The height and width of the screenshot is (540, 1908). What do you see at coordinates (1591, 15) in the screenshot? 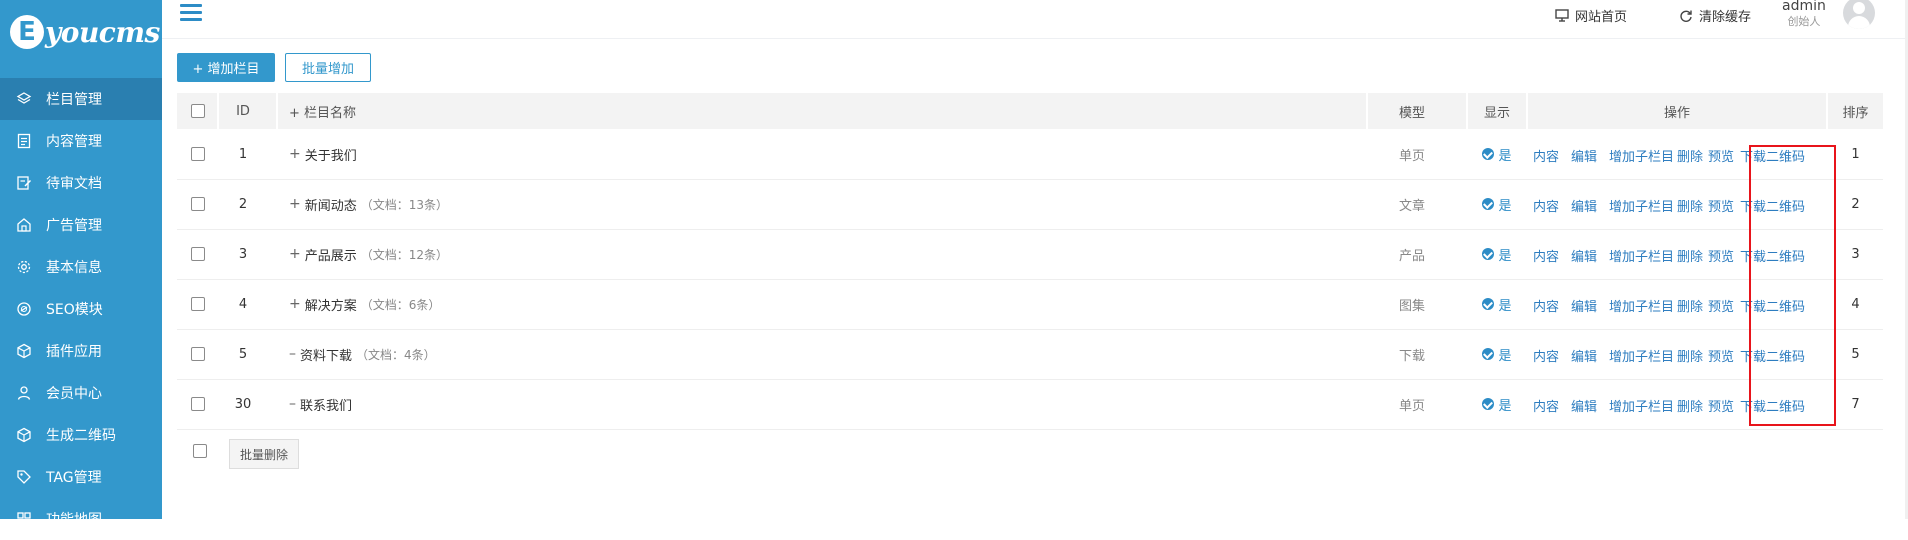
I see `site-home-link: 网站首页` at bounding box center [1591, 15].